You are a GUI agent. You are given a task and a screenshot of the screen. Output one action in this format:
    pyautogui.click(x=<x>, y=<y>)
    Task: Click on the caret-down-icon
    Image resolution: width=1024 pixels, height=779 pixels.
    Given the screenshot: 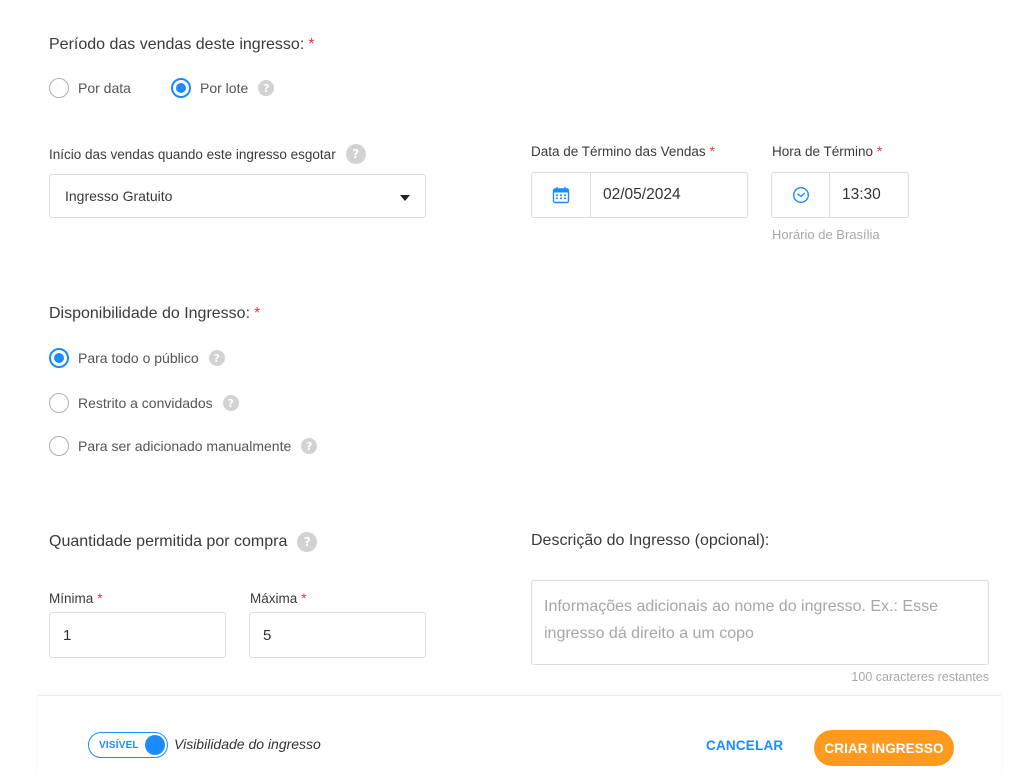 What is the action you would take?
    pyautogui.click(x=405, y=198)
    